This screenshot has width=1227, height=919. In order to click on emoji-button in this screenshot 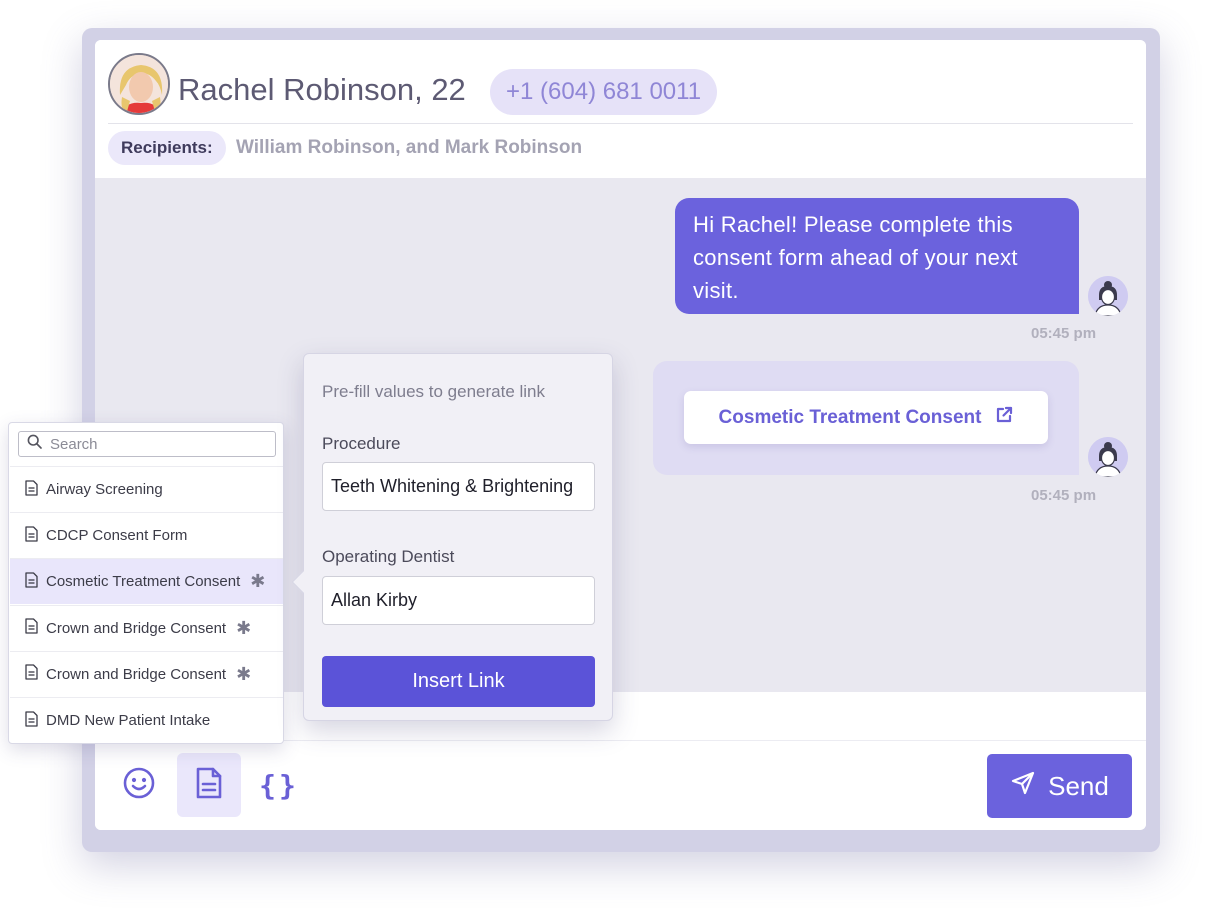, I will do `click(139, 785)`.